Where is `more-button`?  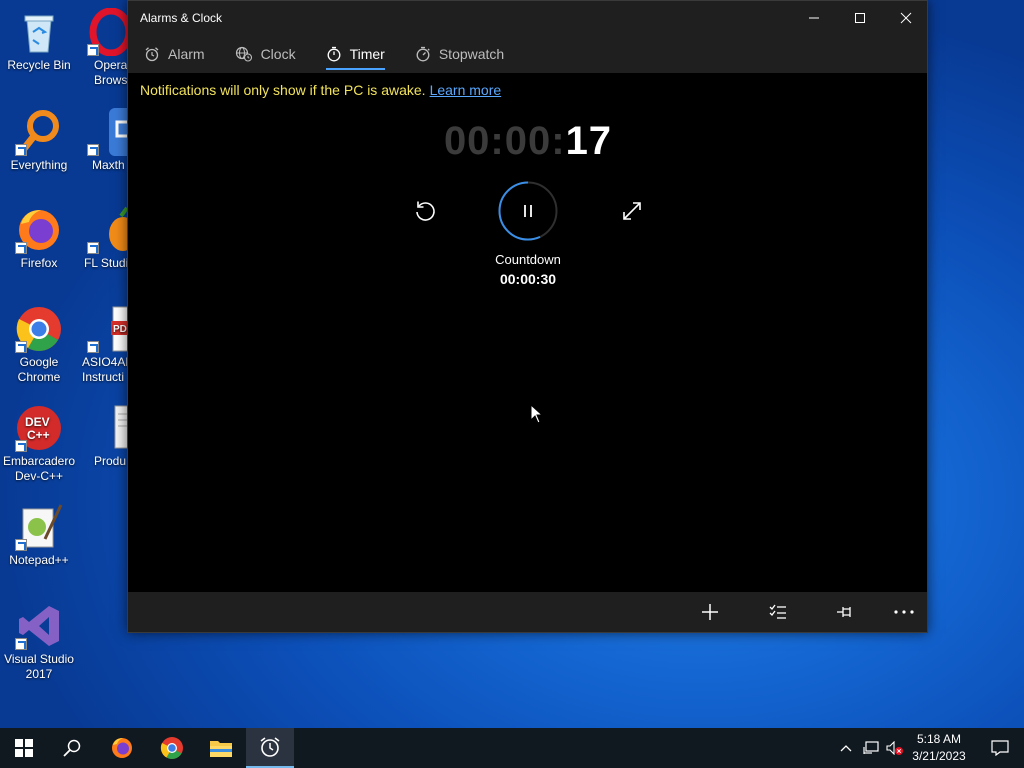 more-button is located at coordinates (904, 612).